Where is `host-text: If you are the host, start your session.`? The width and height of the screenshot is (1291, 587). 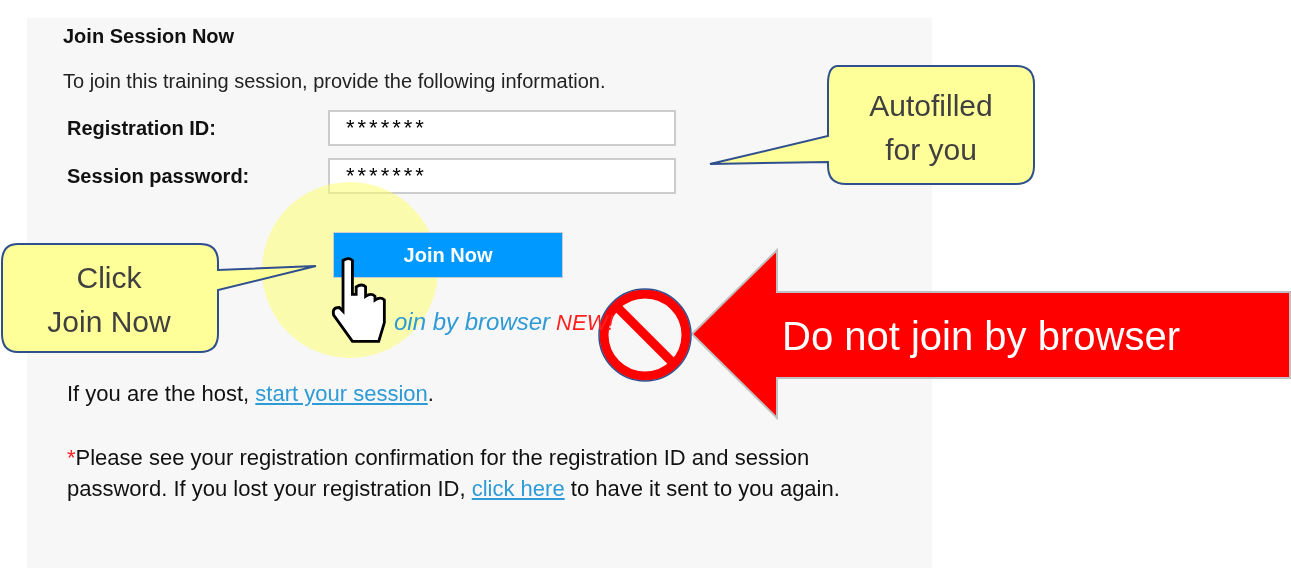 host-text: If you are the host, start your session. is located at coordinates (250, 394).